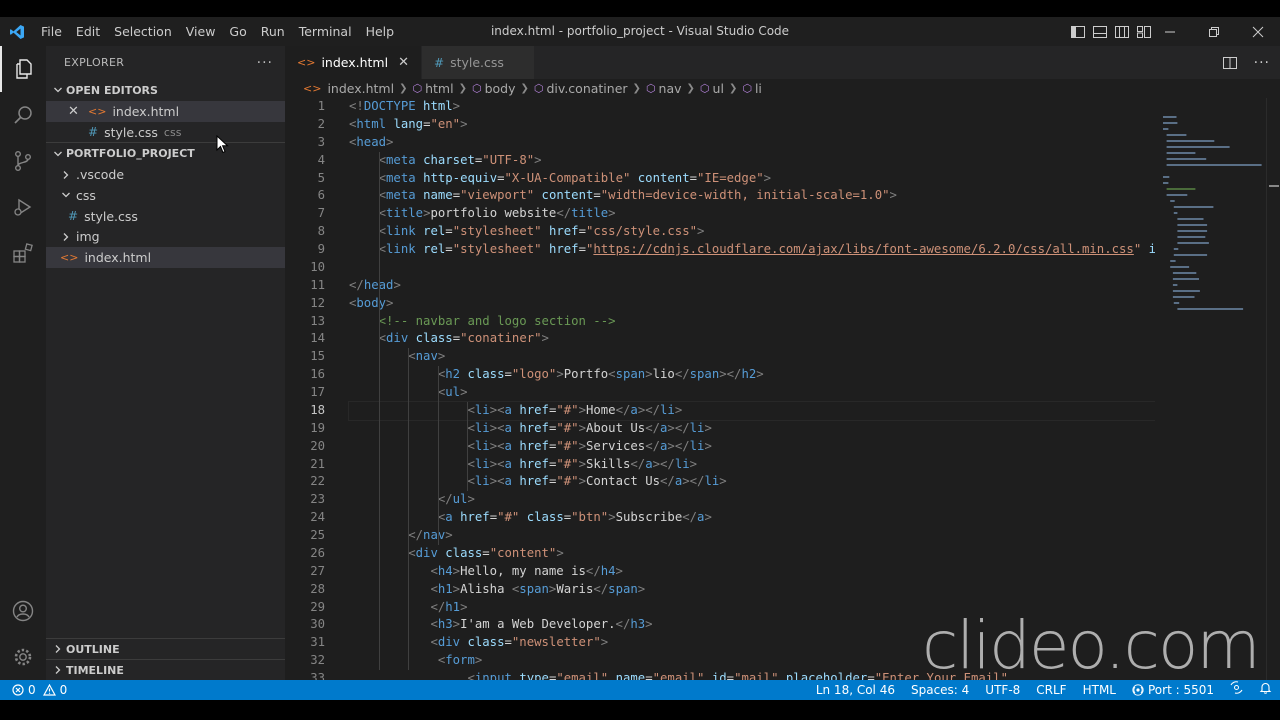  Describe the element at coordinates (237, 31) in the screenshot. I see `menu-go: Go` at that location.